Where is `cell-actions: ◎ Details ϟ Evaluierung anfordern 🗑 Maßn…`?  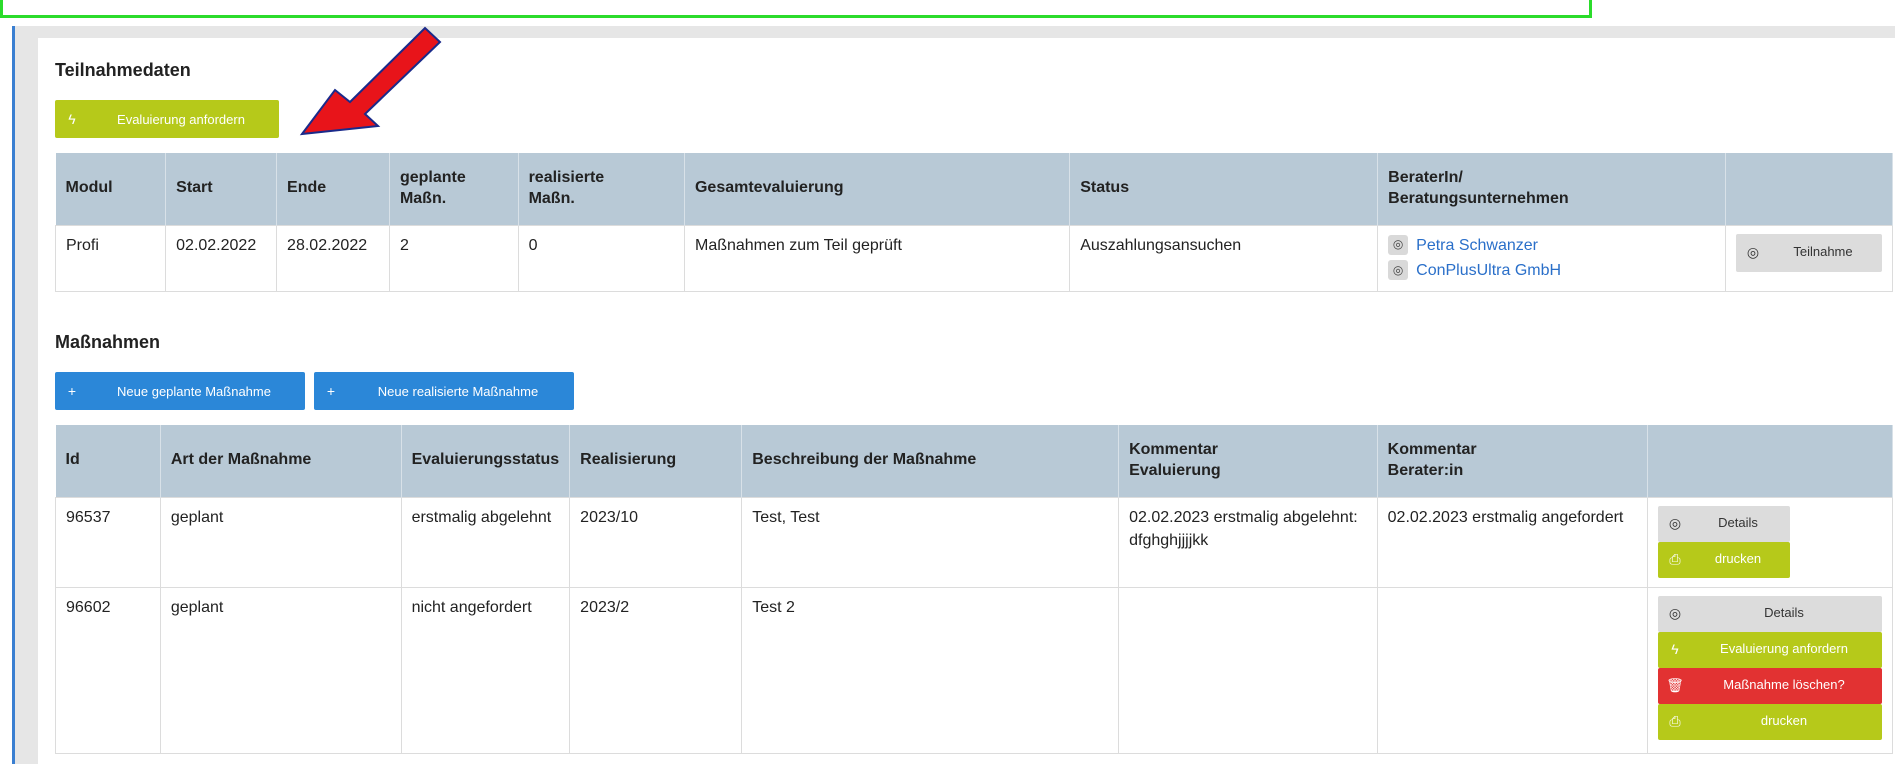 cell-actions: ◎ Details ϟ Evaluierung anfordern 🗑 Maßn… is located at coordinates (1770, 670).